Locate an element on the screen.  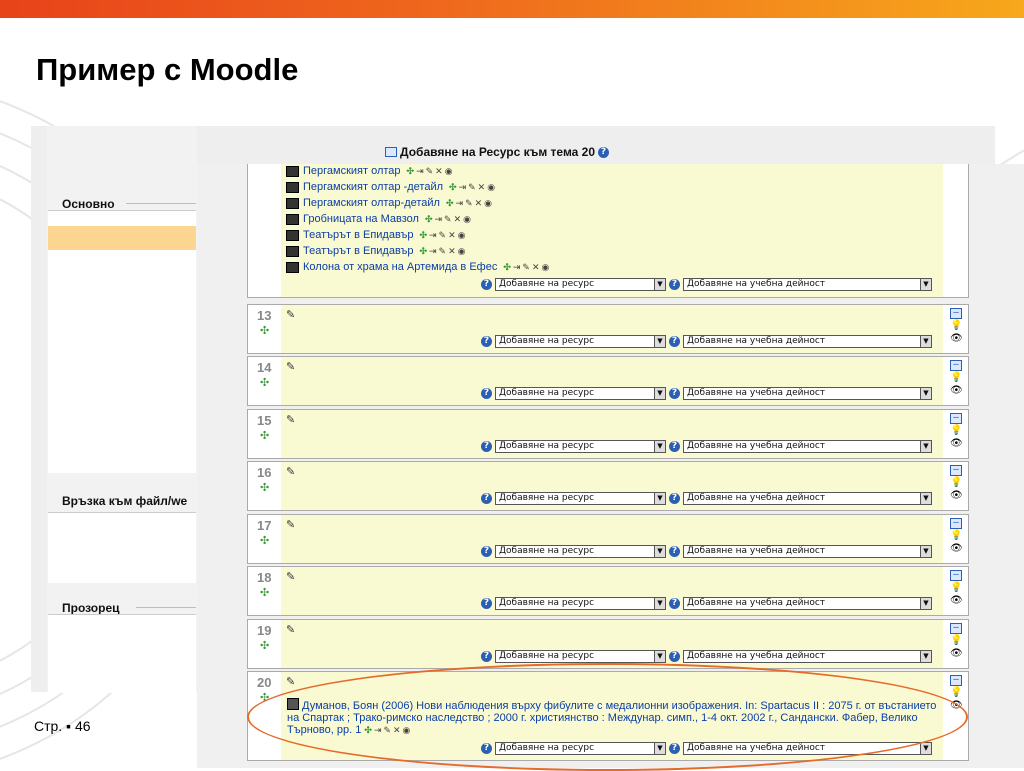
resource-item: Пергамският олтар ✣⇥✎✕◉ is located at coordinates (418, 171).